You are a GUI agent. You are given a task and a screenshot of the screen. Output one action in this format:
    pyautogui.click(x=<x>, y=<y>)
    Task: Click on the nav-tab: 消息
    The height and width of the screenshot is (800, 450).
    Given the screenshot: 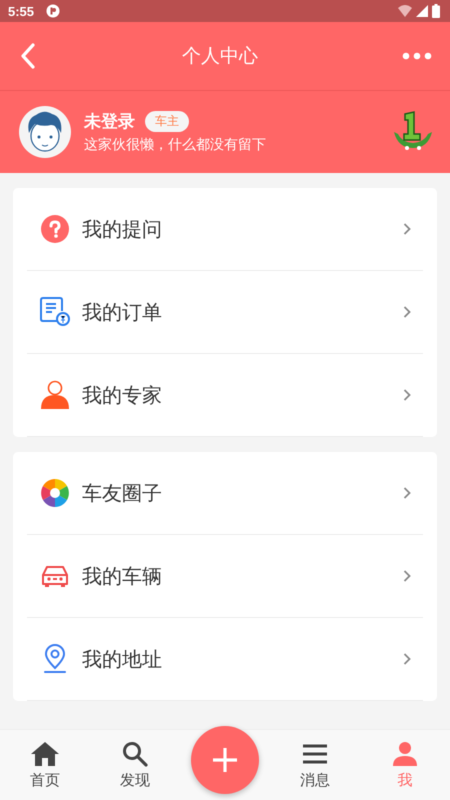 What is the action you would take?
    pyautogui.click(x=315, y=765)
    